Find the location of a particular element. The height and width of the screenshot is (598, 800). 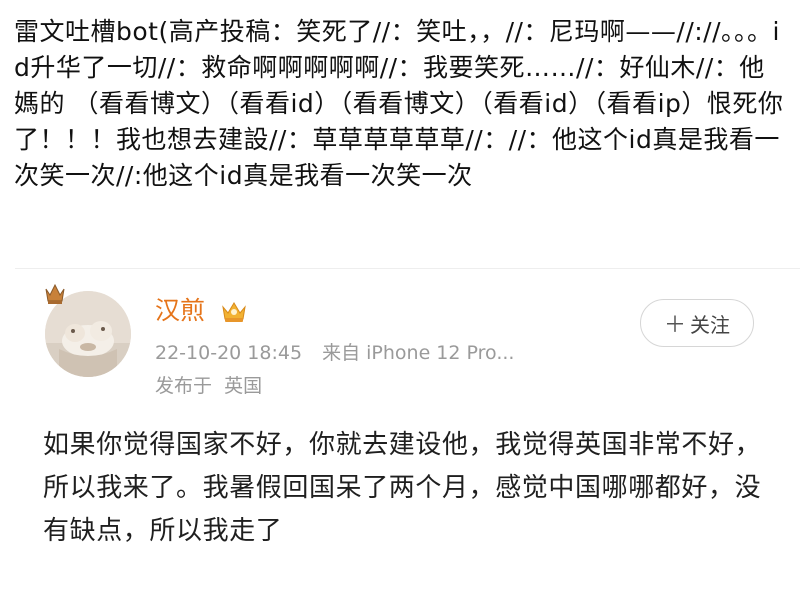

crown-icon is located at coordinates (55, 293).